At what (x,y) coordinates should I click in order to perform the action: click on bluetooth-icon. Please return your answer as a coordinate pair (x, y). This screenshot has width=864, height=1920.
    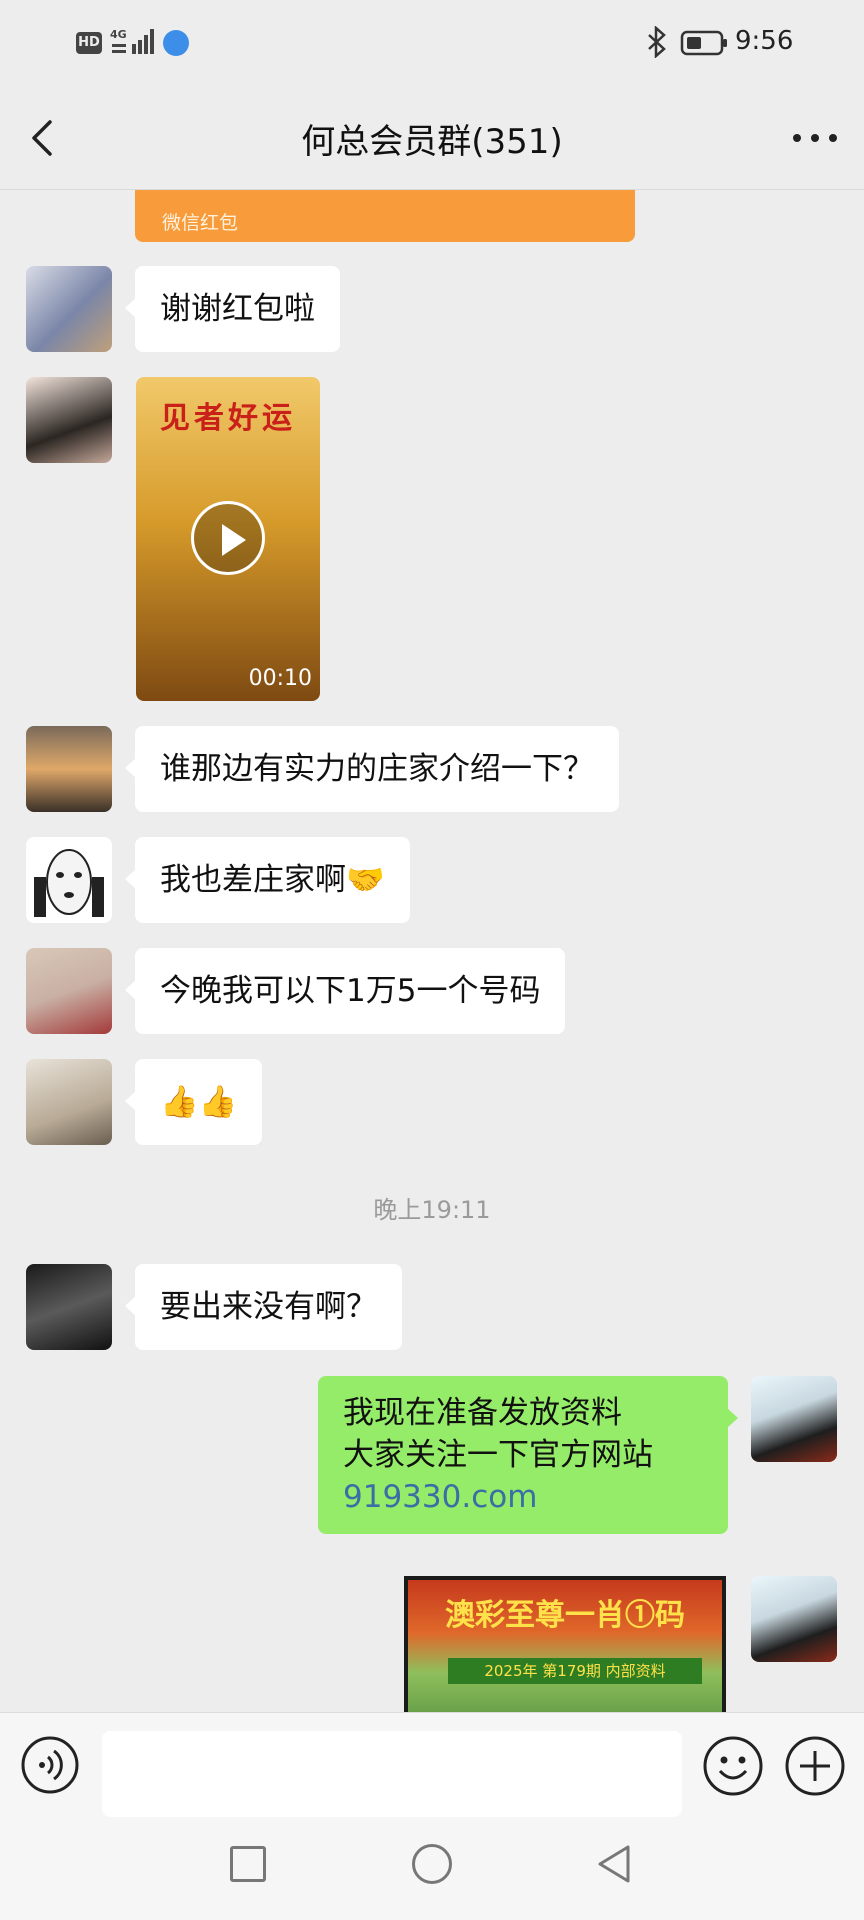
    Looking at the image, I should click on (657, 42).